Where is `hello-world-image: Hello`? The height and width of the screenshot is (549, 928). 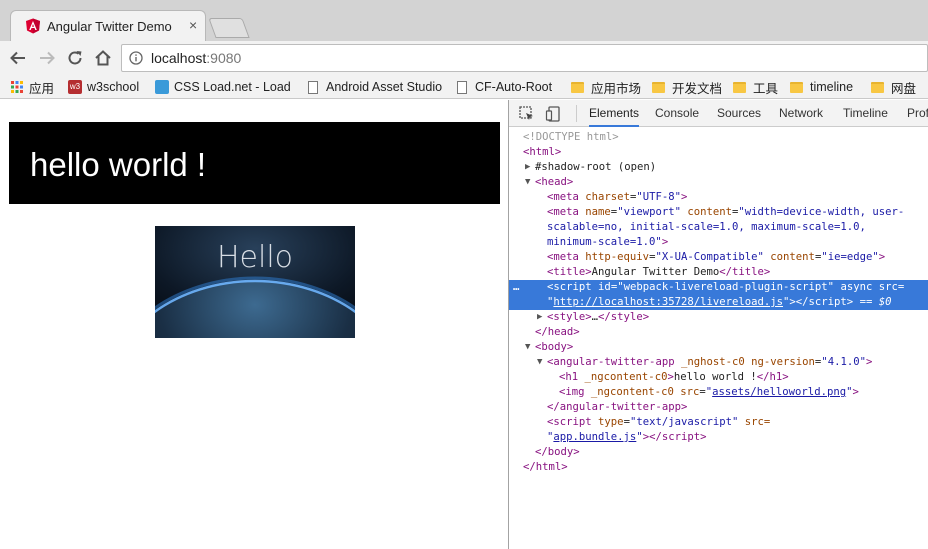 hello-world-image: Hello is located at coordinates (255, 282).